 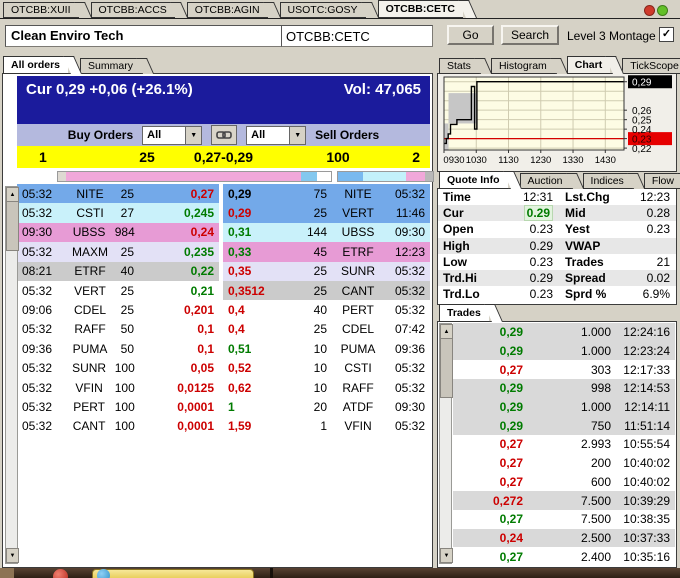 What do you see at coordinates (662, 10) in the screenshot?
I see `maximize-window-icon` at bounding box center [662, 10].